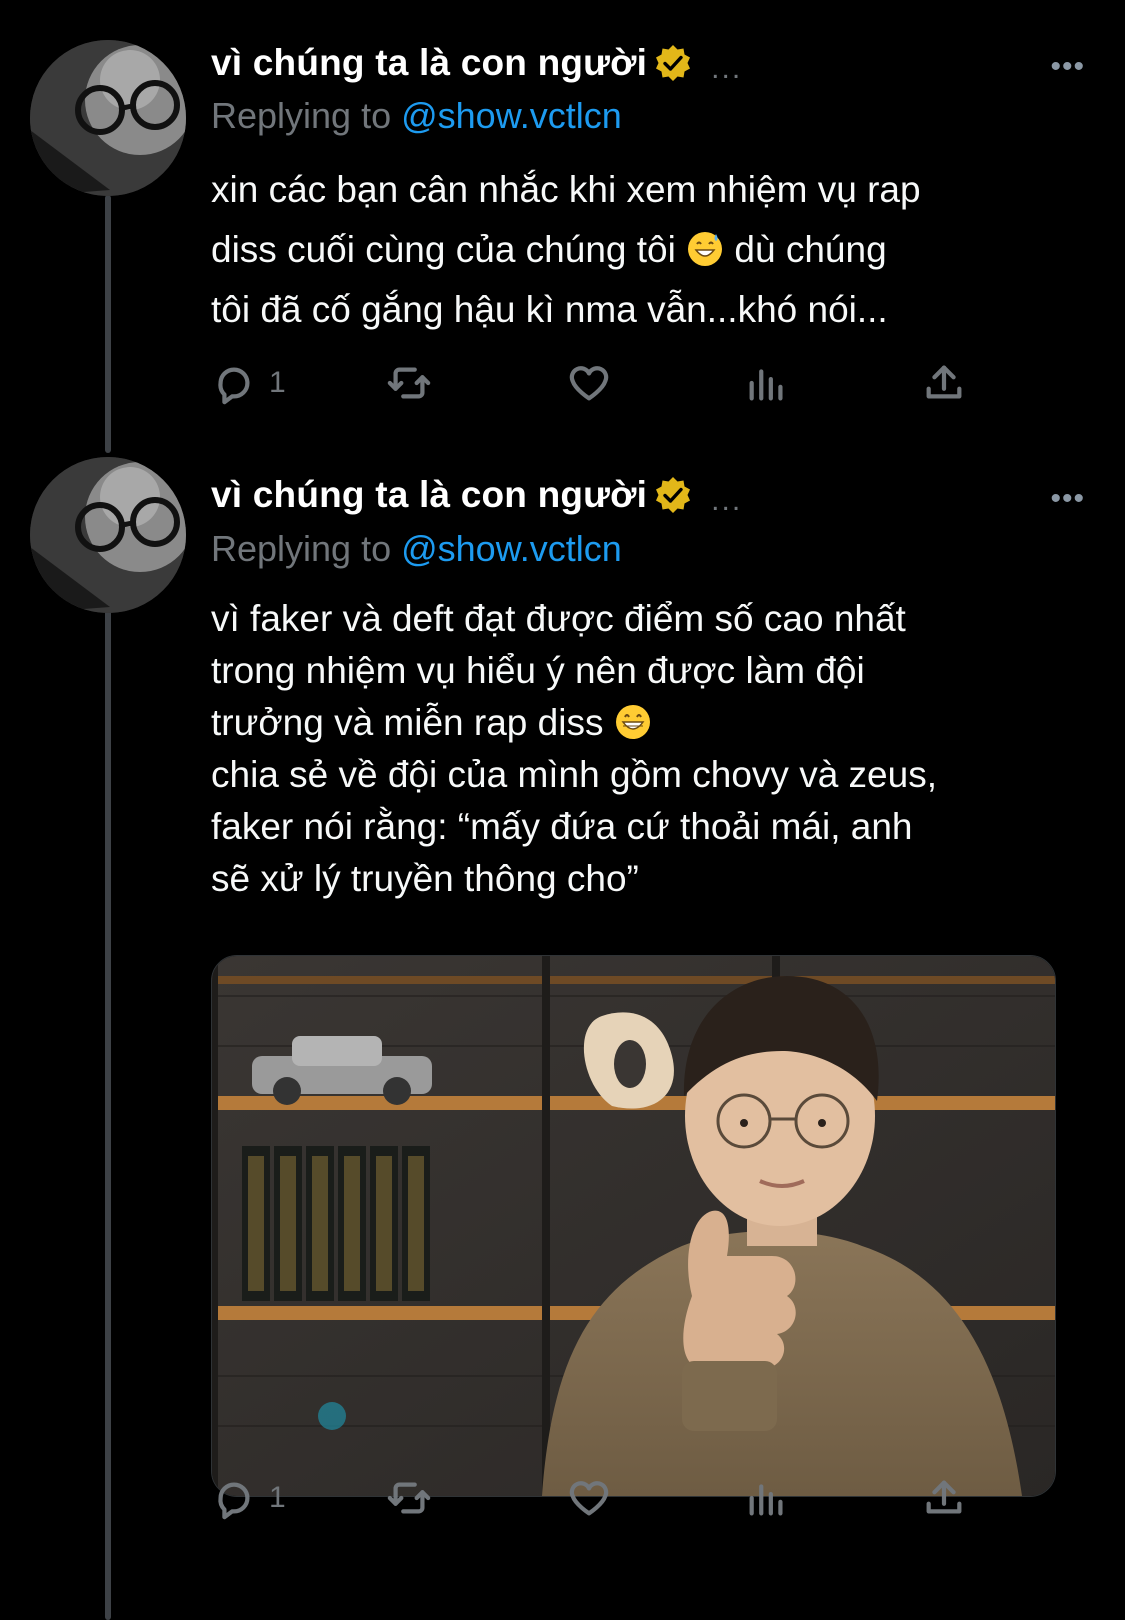 The width and height of the screenshot is (1125, 1620). What do you see at coordinates (705, 249) in the screenshot?
I see `grinning-sweat-emoji` at bounding box center [705, 249].